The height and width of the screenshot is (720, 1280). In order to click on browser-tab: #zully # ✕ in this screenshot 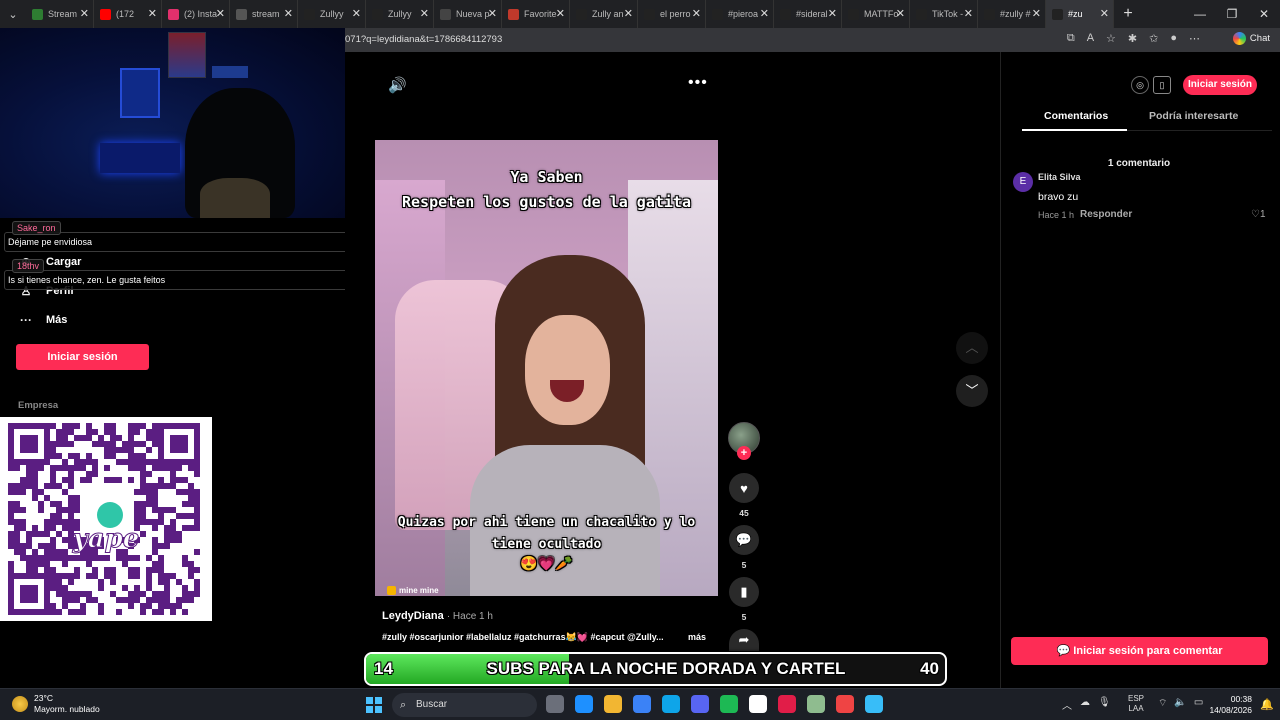, I will do `click(1012, 14)`.